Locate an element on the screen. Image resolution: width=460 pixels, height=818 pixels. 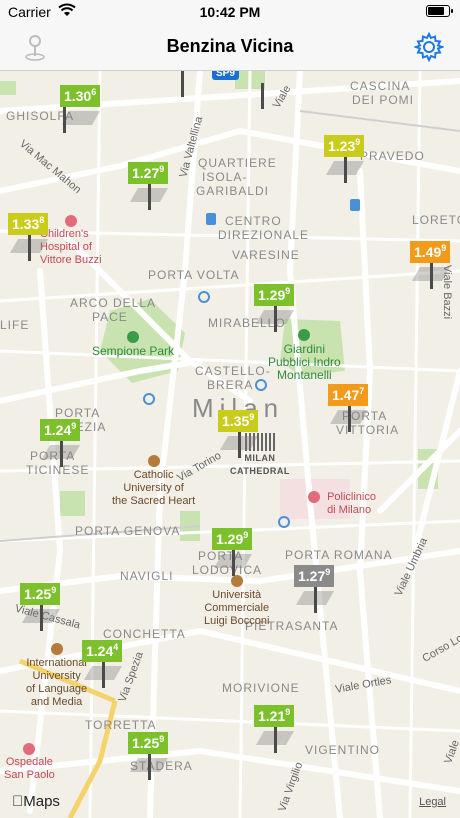
price-tag: 1.219 is located at coordinates (274, 716).